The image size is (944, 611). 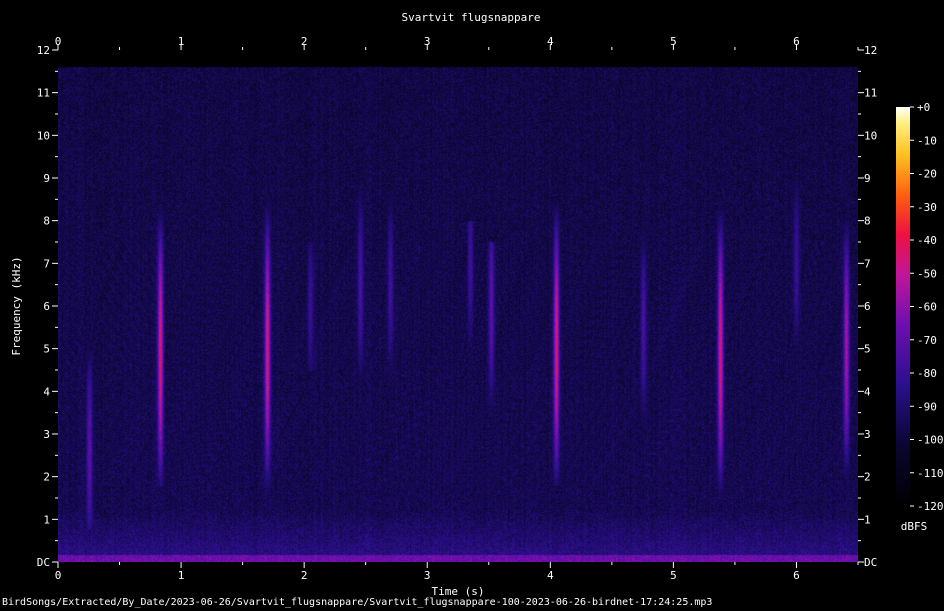 What do you see at coordinates (927, 273) in the screenshot?
I see `colorbar-tick-label: -50` at bounding box center [927, 273].